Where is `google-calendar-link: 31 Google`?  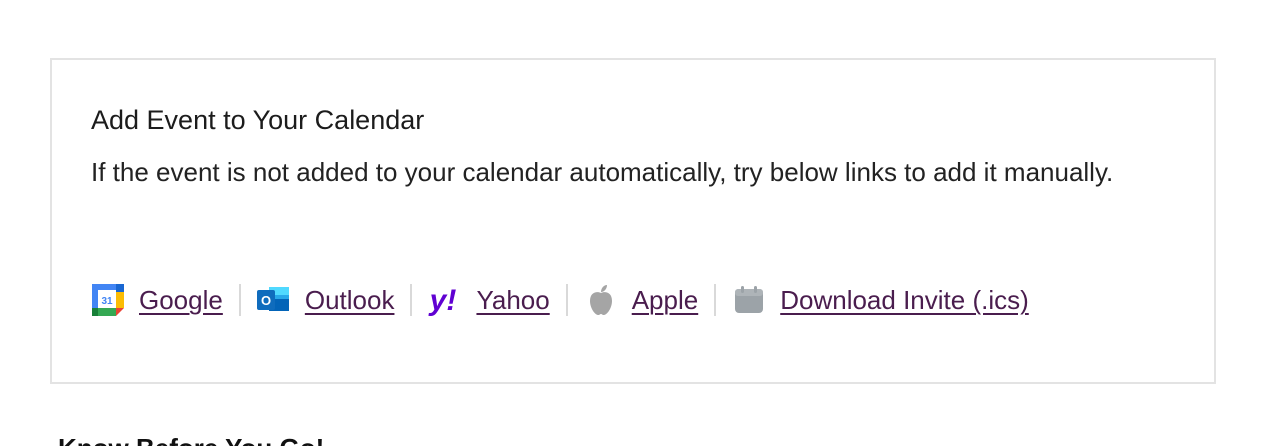
google-calendar-link: 31 Google is located at coordinates (157, 300).